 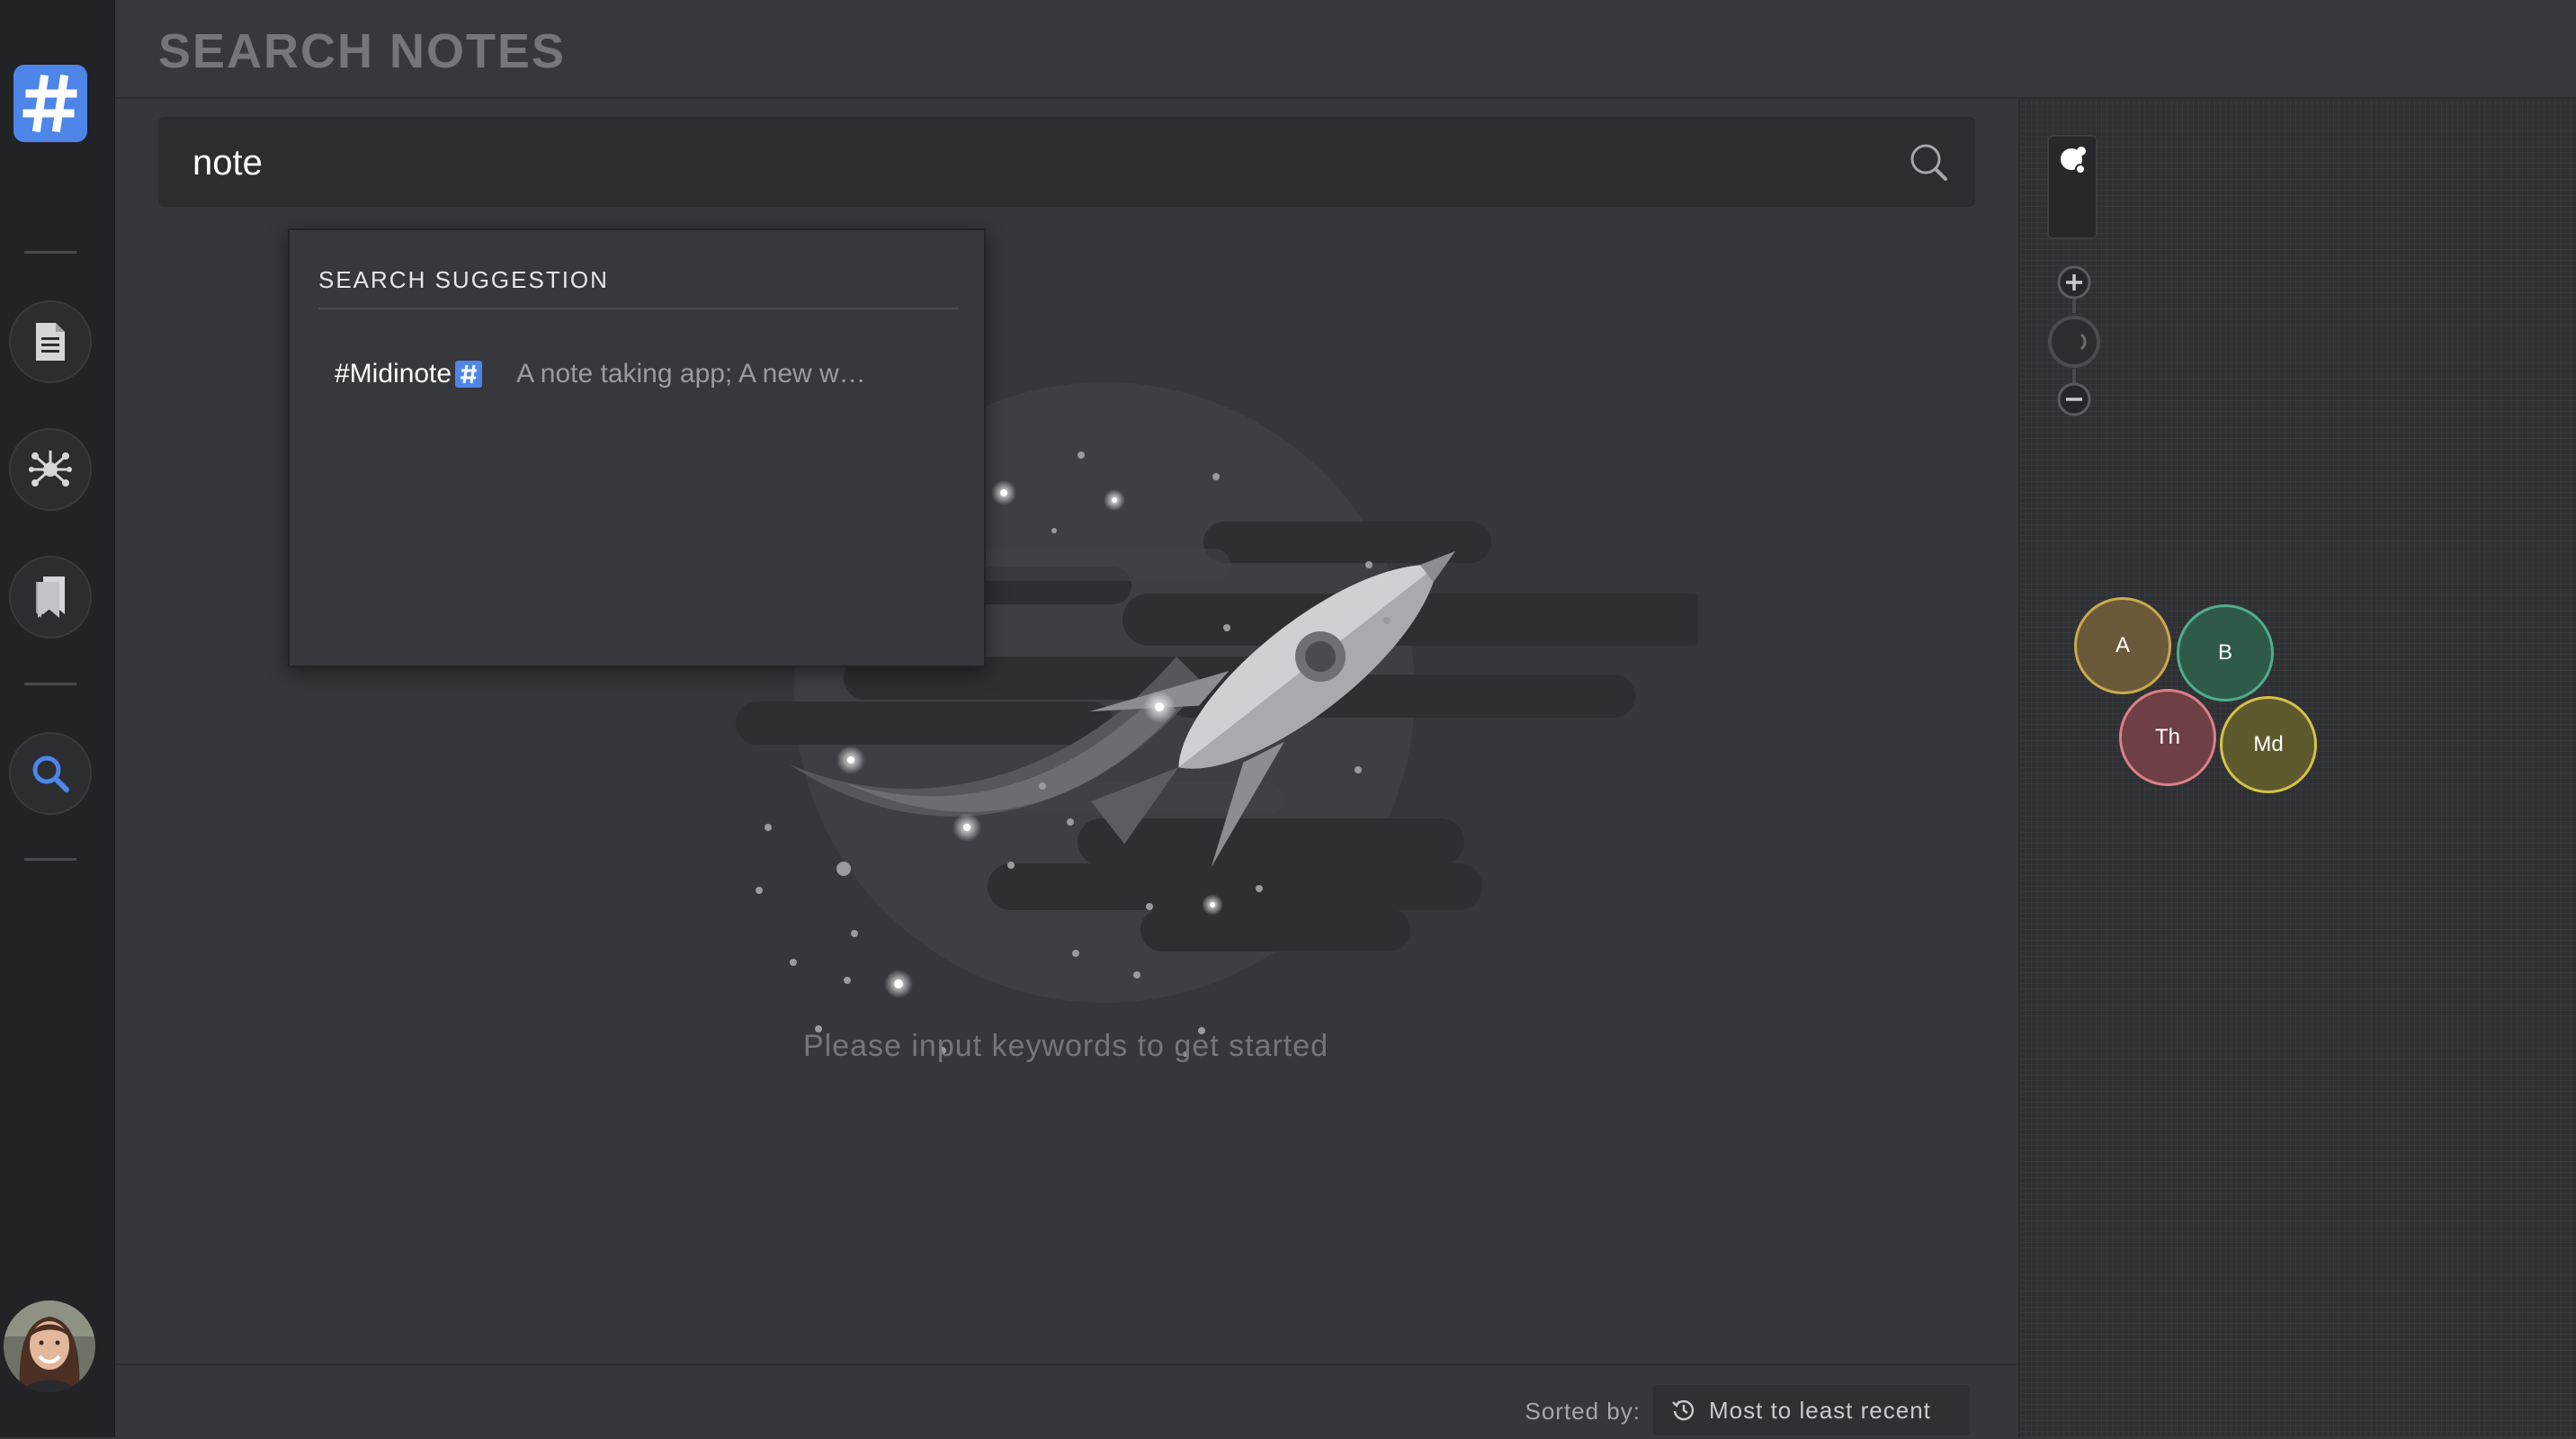 What do you see at coordinates (49, 1346) in the screenshot?
I see `avatar` at bounding box center [49, 1346].